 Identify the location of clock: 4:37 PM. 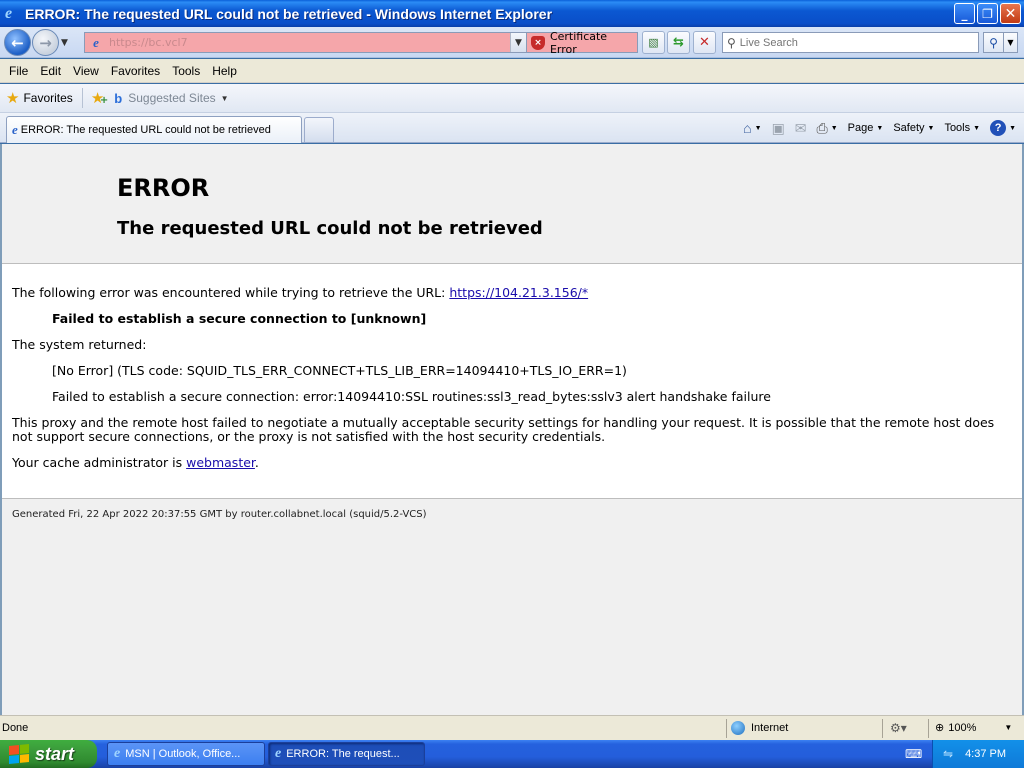
(985, 754).